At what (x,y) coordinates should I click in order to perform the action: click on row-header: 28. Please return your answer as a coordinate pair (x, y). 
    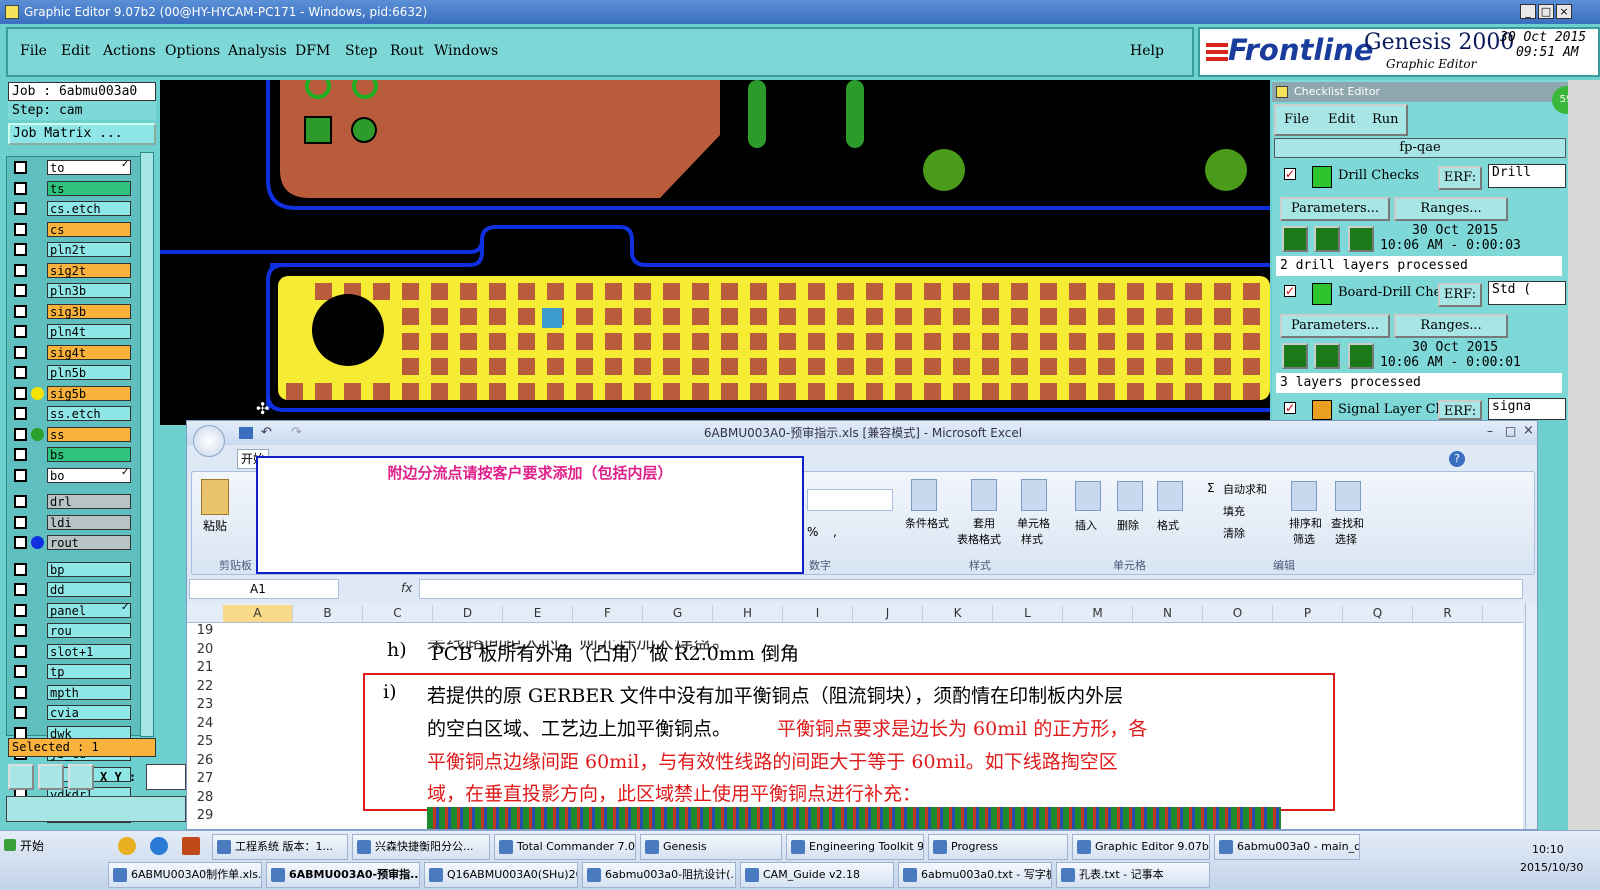
    Looking at the image, I should click on (205, 797).